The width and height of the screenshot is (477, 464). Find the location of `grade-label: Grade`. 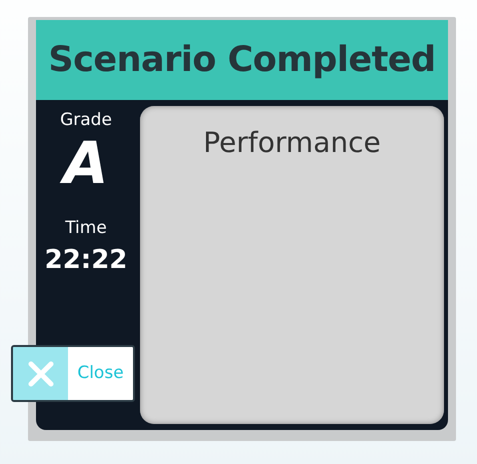

grade-label: Grade is located at coordinates (86, 120).